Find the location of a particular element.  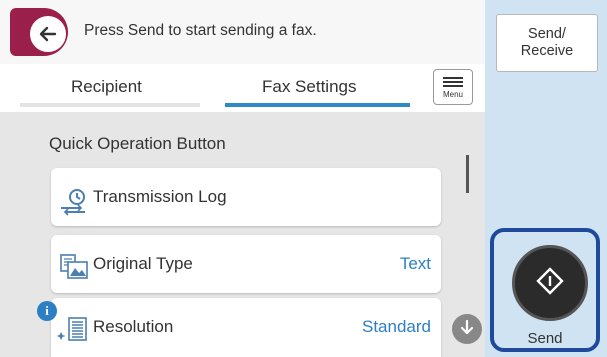

list-item-original-type: Original Type Text is located at coordinates (246, 264).